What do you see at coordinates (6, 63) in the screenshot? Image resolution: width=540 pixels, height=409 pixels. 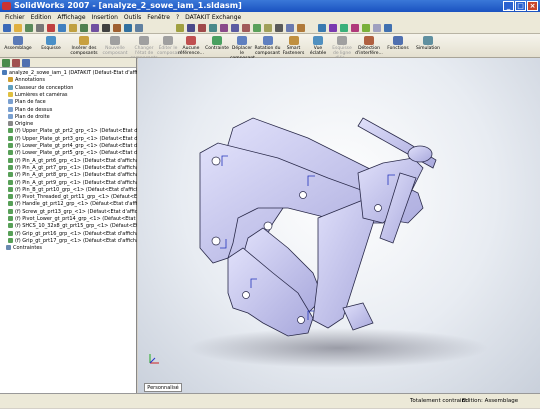 I see `feature-tree-tab-icon` at bounding box center [6, 63].